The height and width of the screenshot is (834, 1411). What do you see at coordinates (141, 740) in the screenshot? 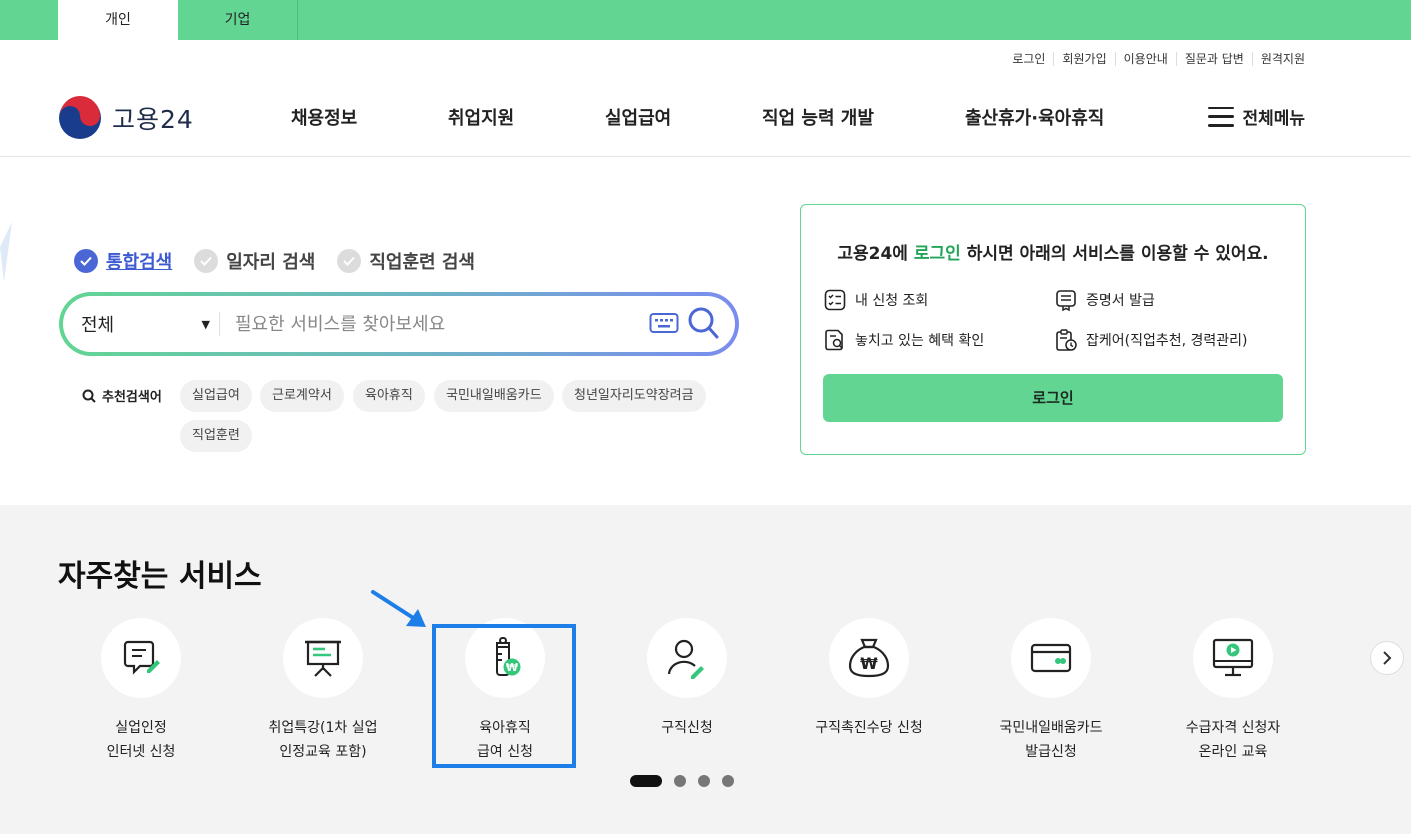
I see `service-caption: 실업인정 인터넷 신청` at bounding box center [141, 740].